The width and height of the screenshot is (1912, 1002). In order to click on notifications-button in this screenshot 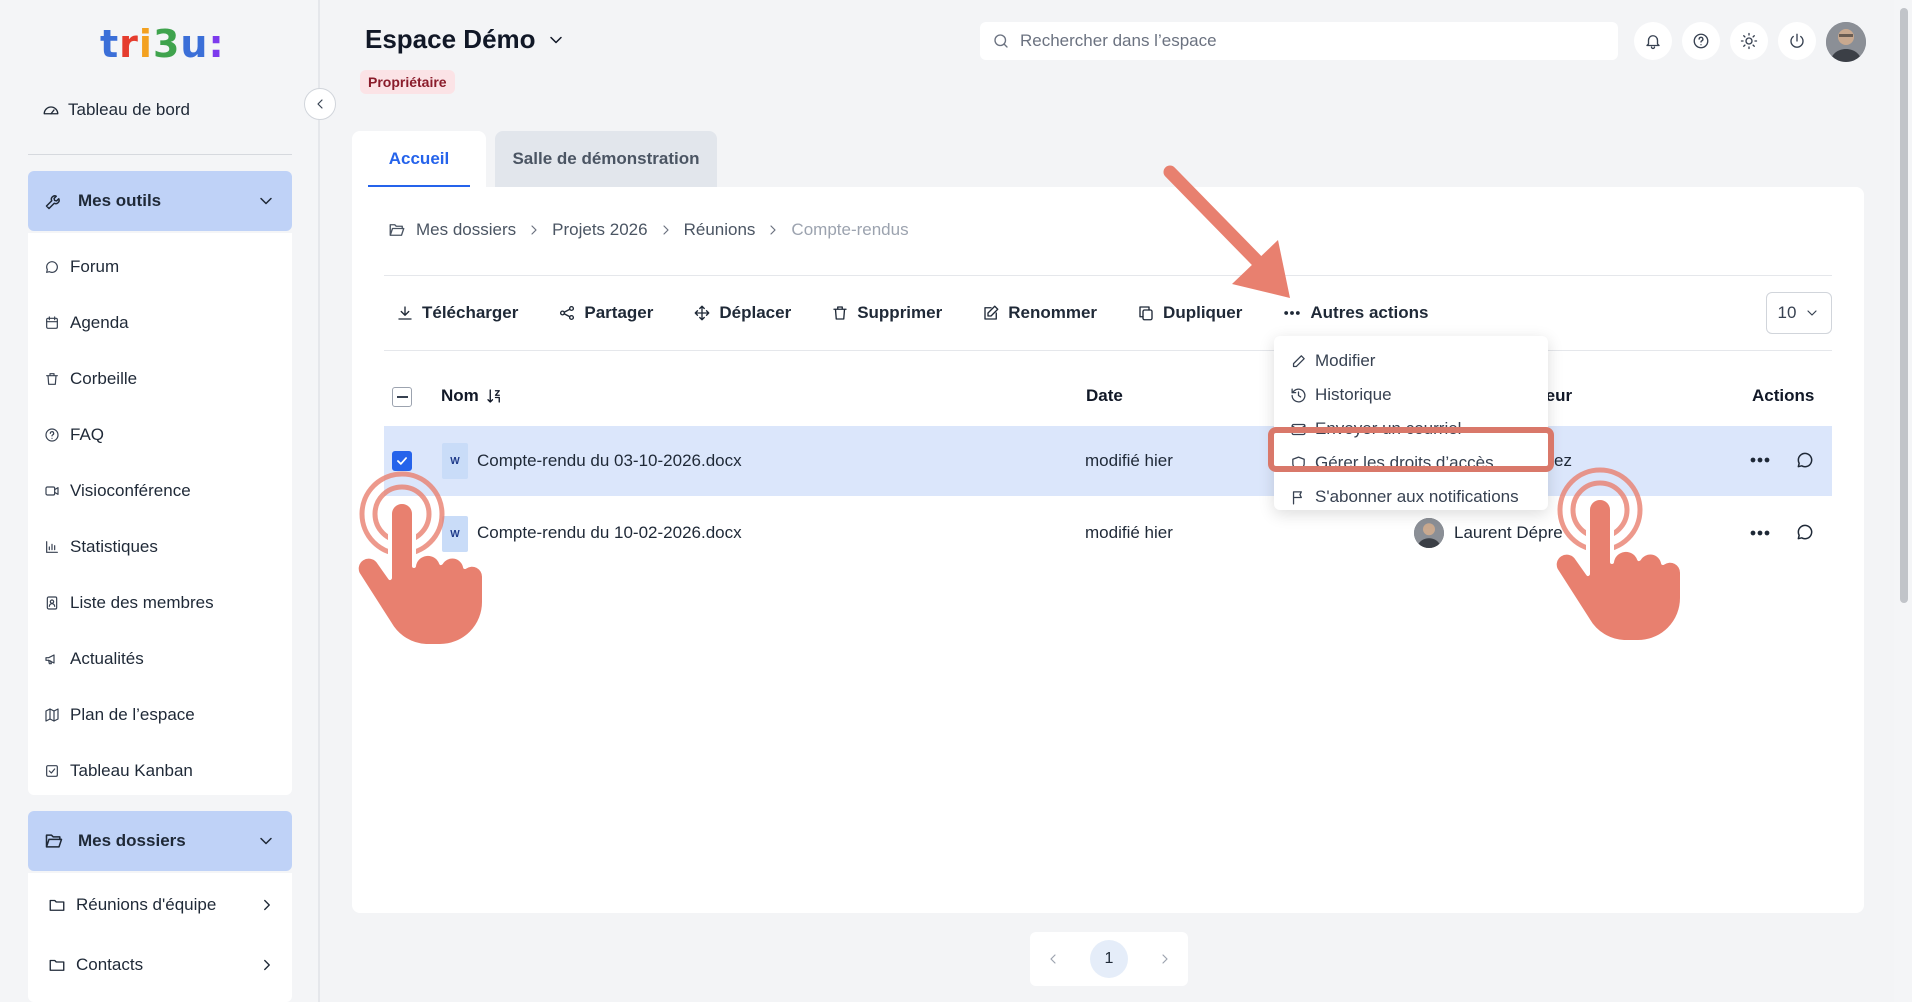, I will do `click(1653, 41)`.